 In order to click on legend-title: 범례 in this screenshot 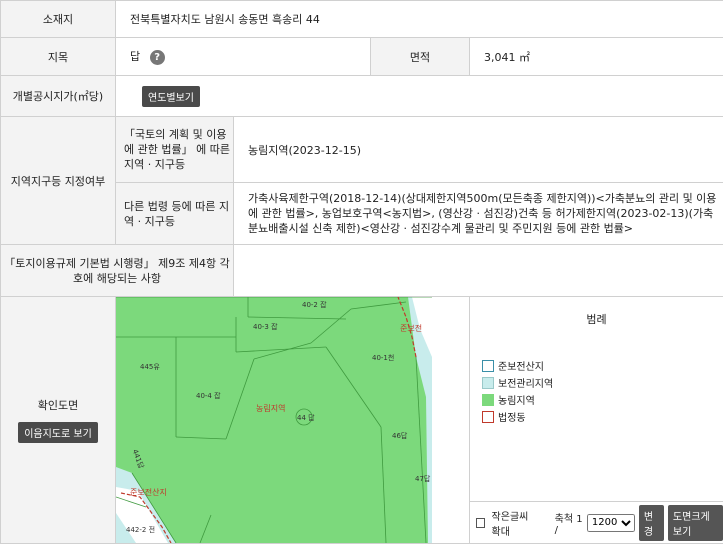, I will do `click(596, 312)`.